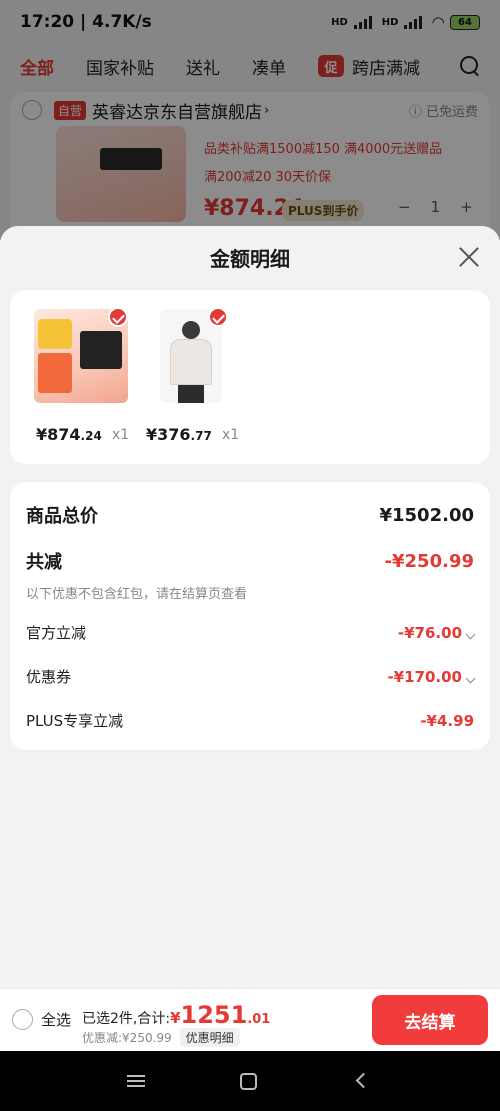  What do you see at coordinates (430, 1020) in the screenshot?
I see `checkout-button: 去结算` at bounding box center [430, 1020].